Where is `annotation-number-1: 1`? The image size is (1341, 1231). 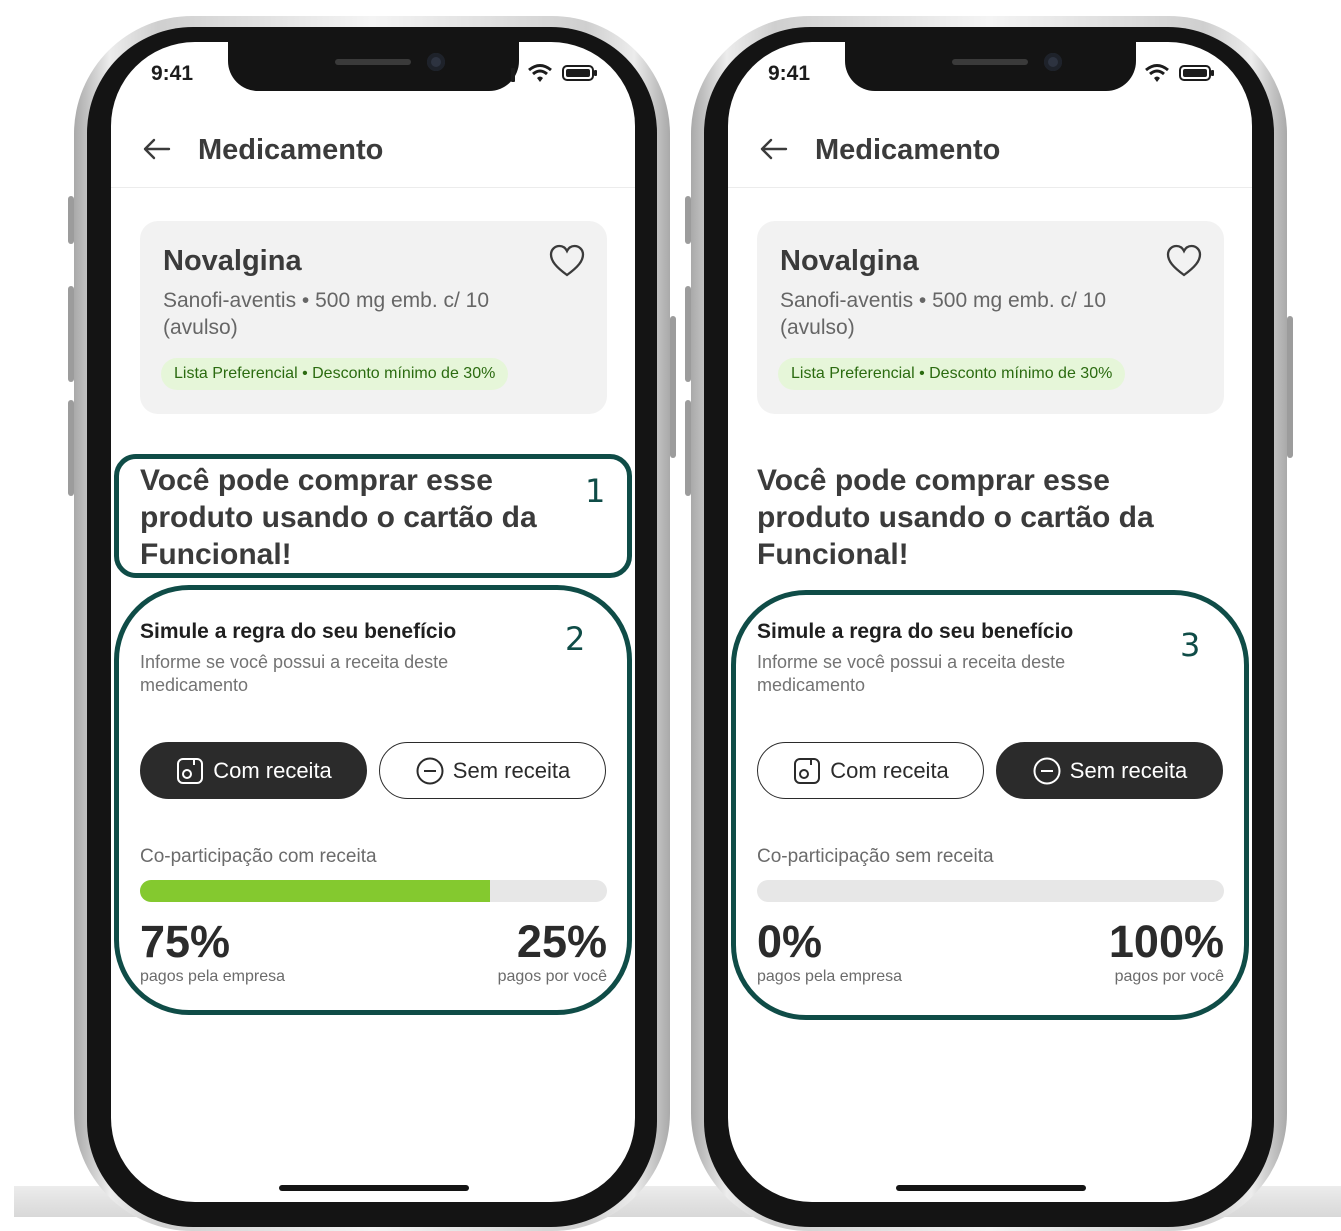 annotation-number-1: 1 is located at coordinates (595, 491).